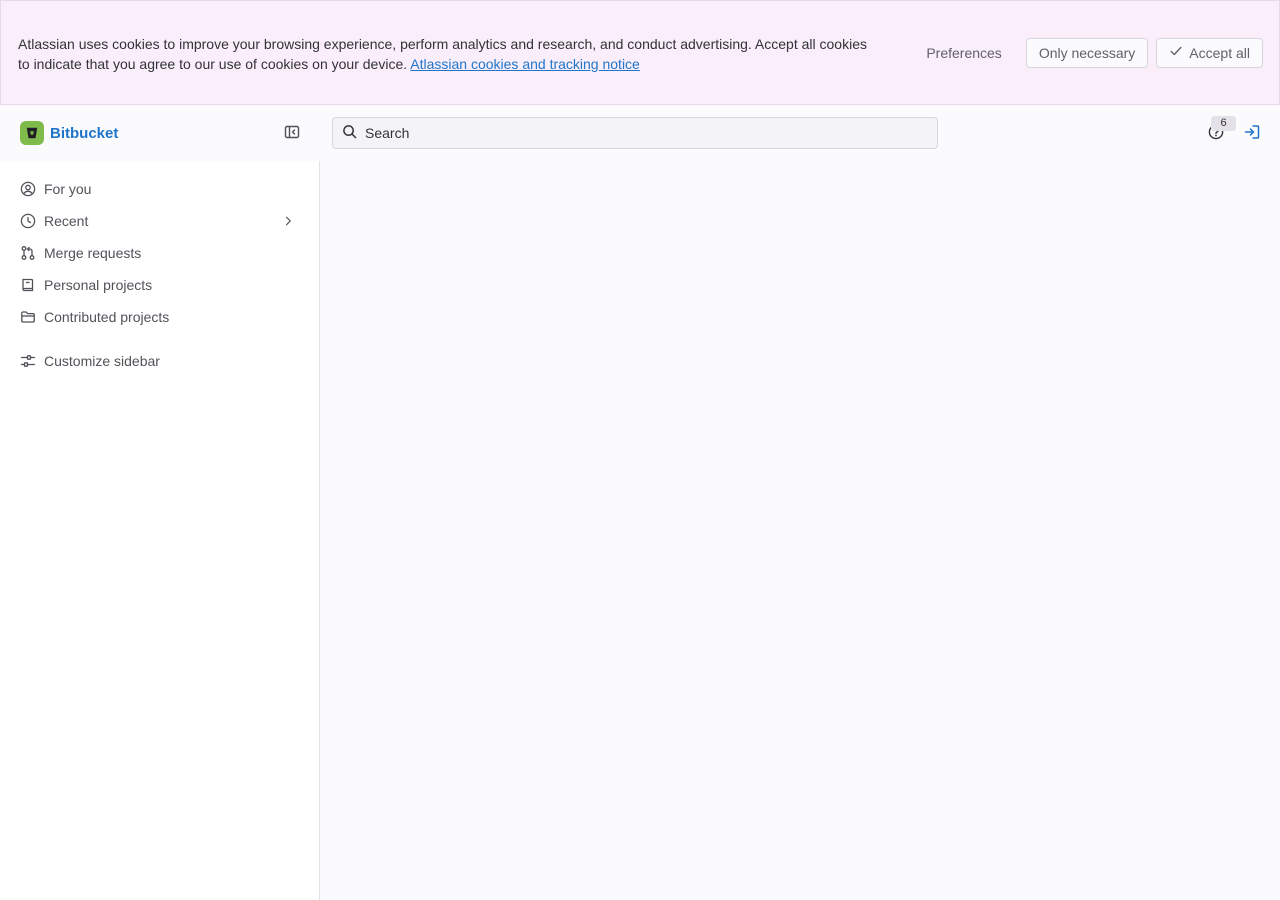 This screenshot has height=900, width=1280. I want to click on merge-request-icon, so click(28, 253).